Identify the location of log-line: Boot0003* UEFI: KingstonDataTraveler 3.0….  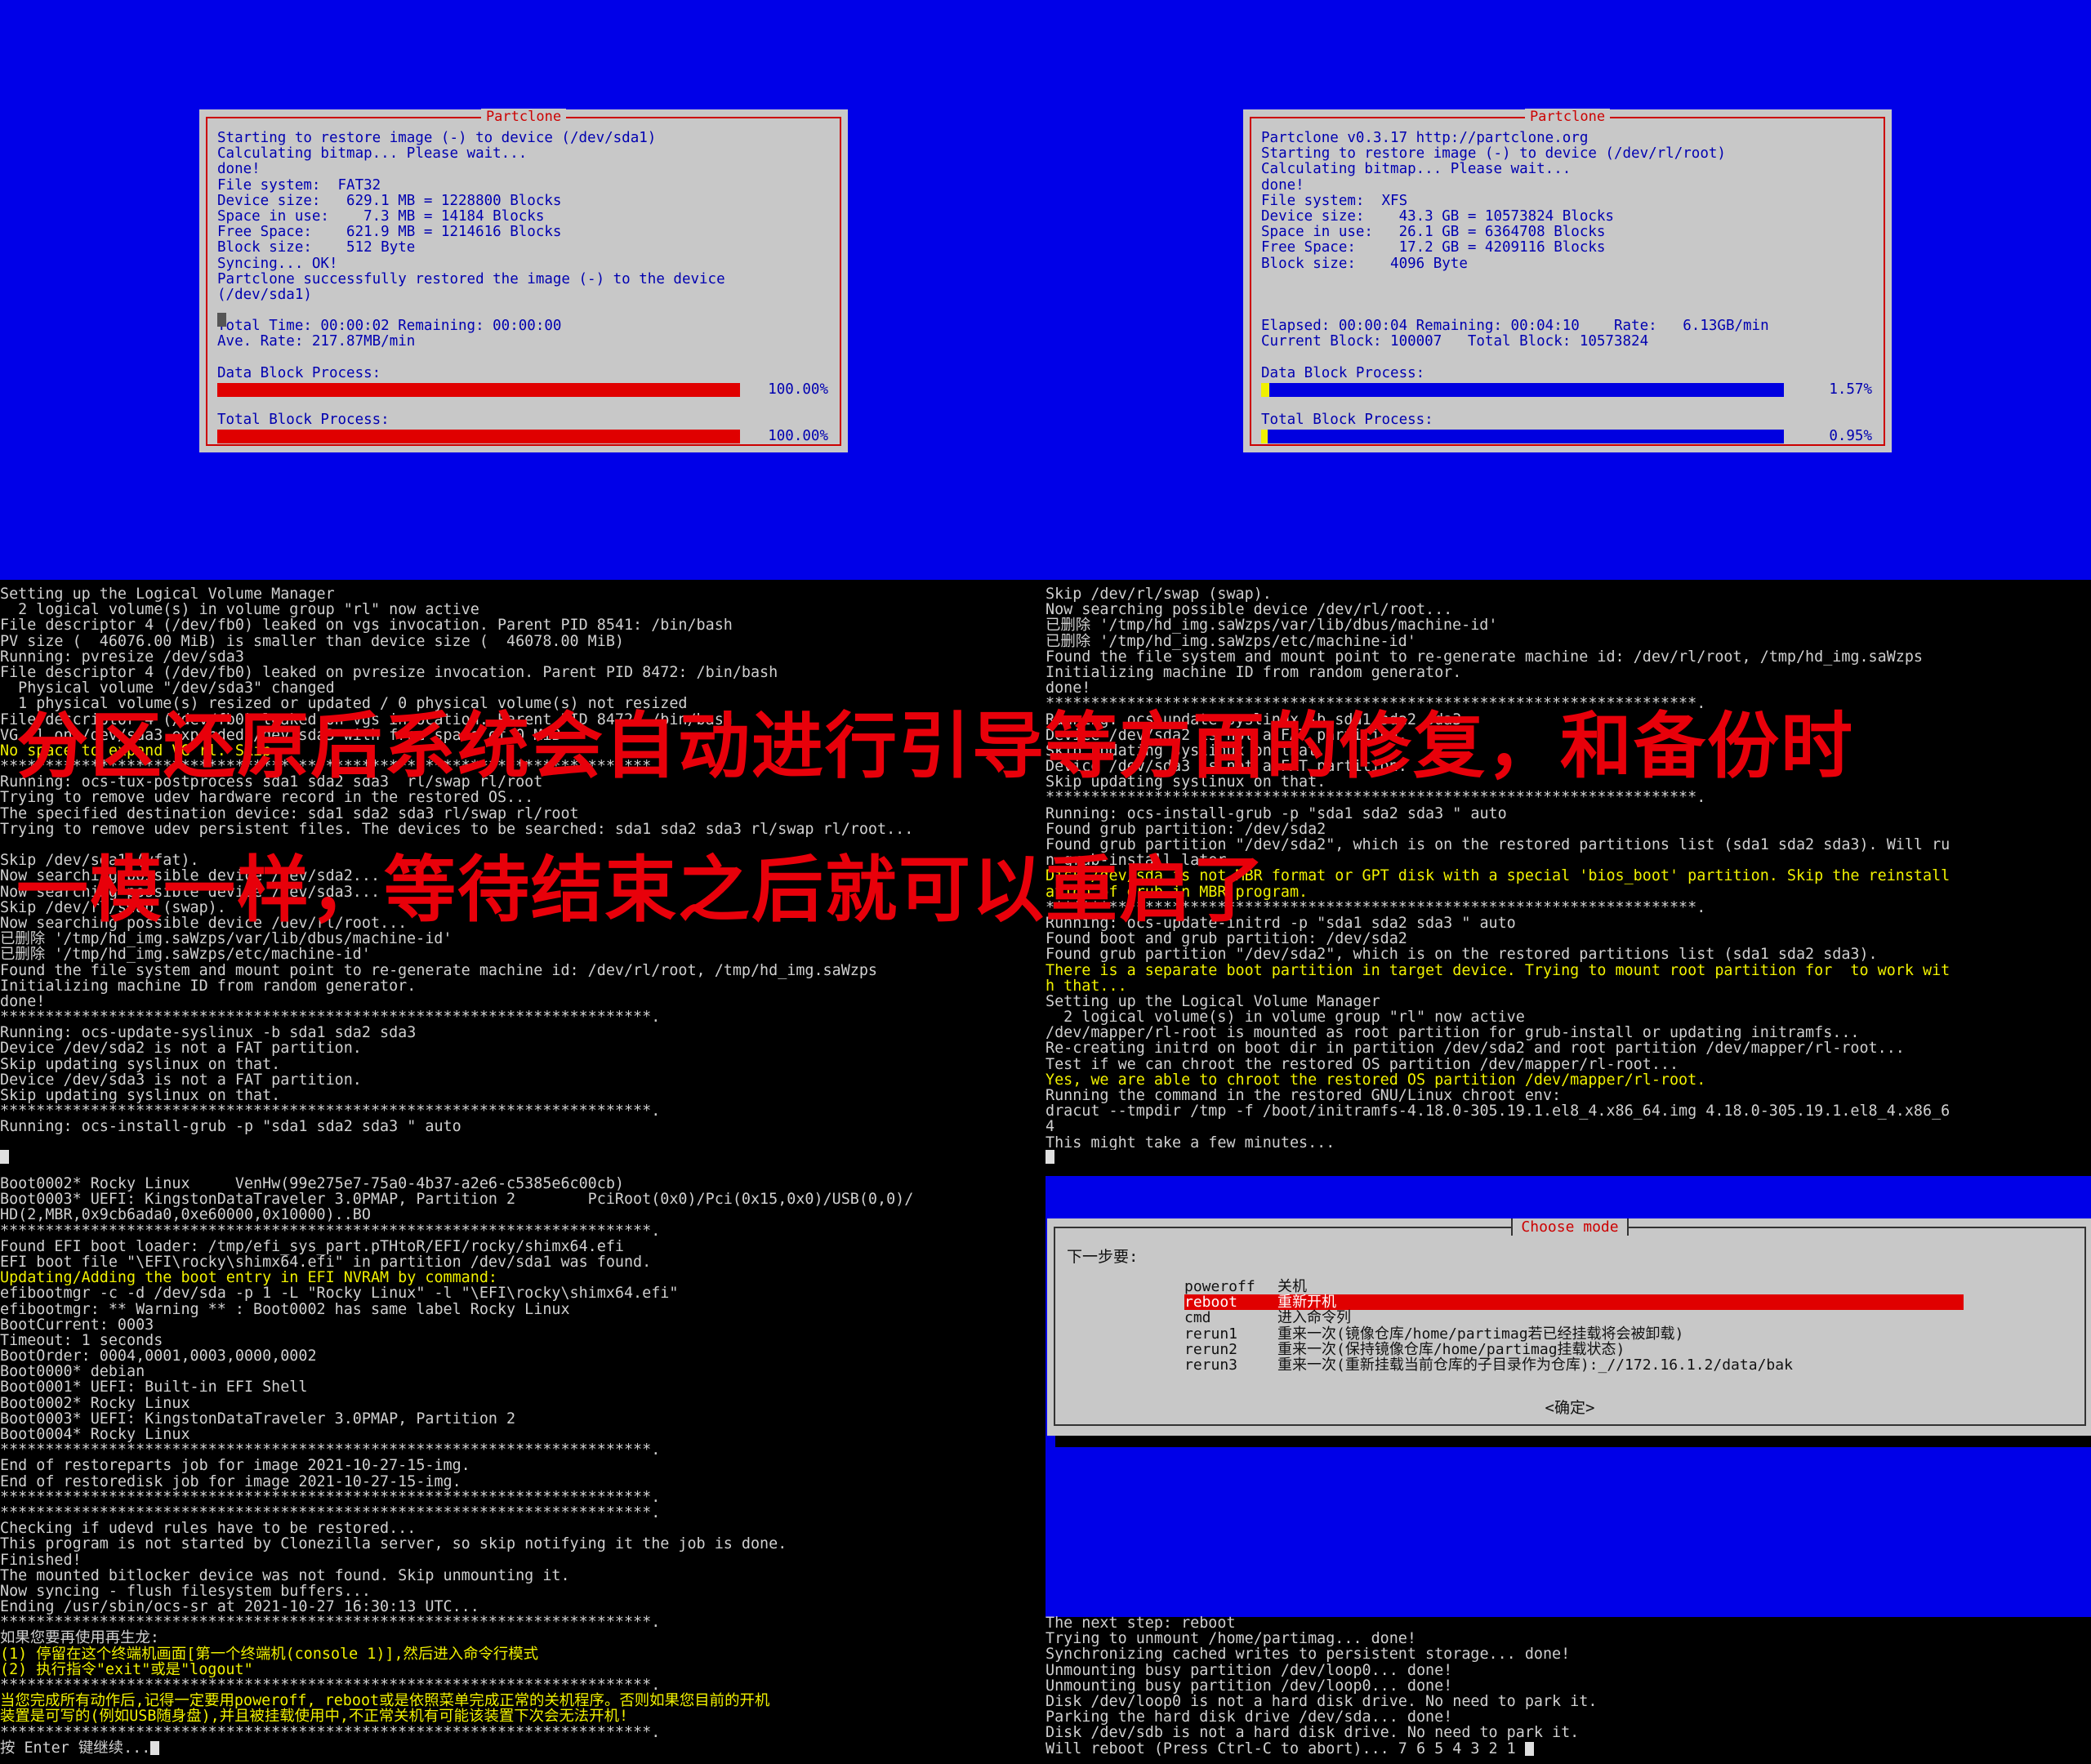
(457, 1200).